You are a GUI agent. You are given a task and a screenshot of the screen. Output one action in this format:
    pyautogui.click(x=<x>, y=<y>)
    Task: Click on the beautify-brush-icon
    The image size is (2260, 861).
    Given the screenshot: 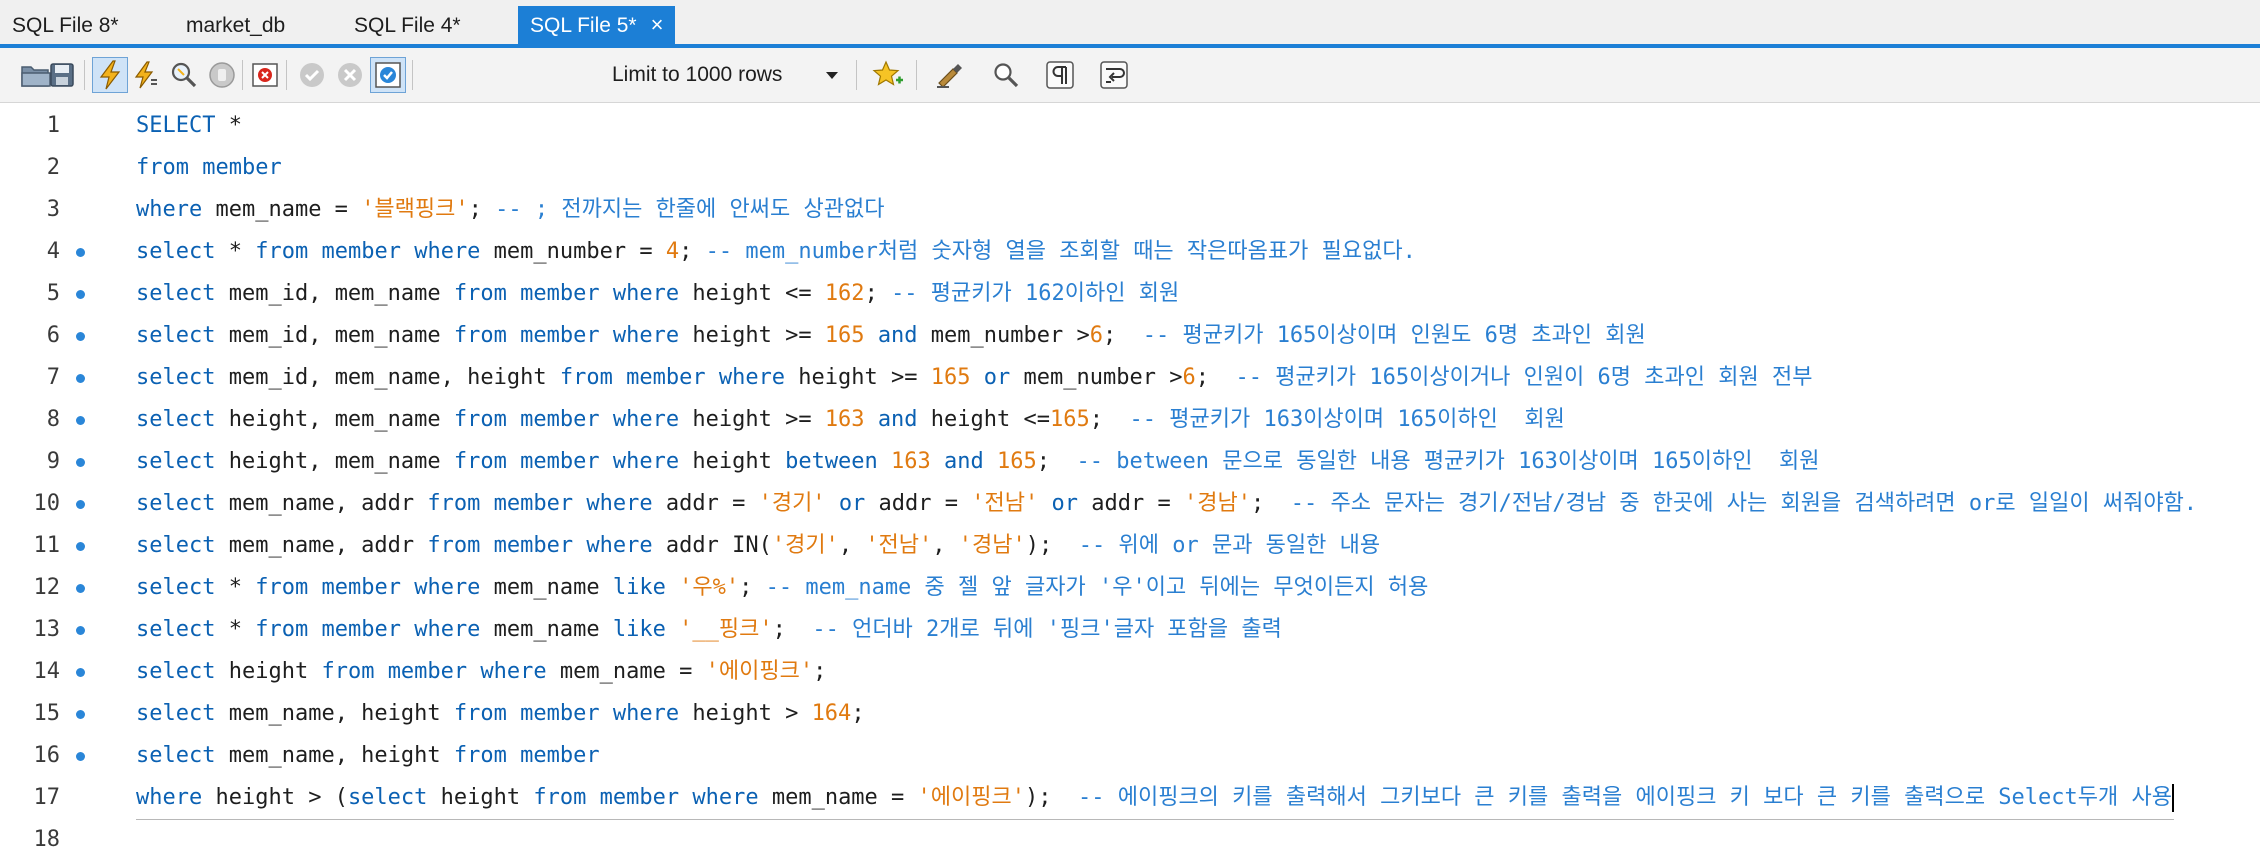 What is the action you would take?
    pyautogui.click(x=950, y=75)
    